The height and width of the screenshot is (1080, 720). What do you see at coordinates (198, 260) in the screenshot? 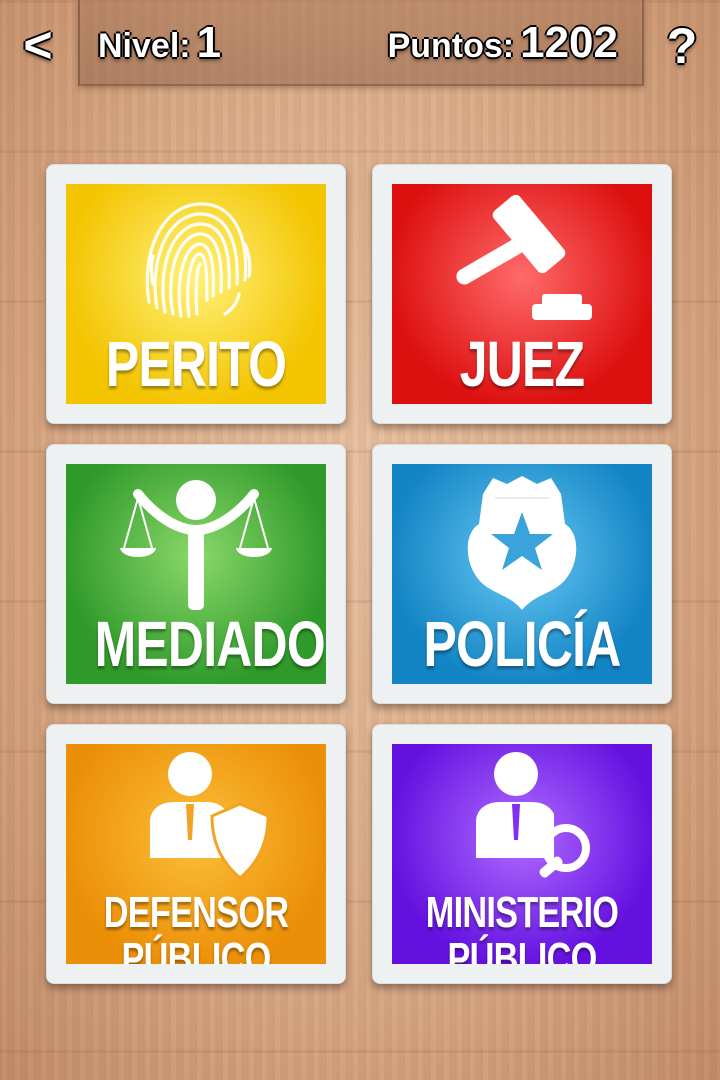
I see `fingerprint-icon` at bounding box center [198, 260].